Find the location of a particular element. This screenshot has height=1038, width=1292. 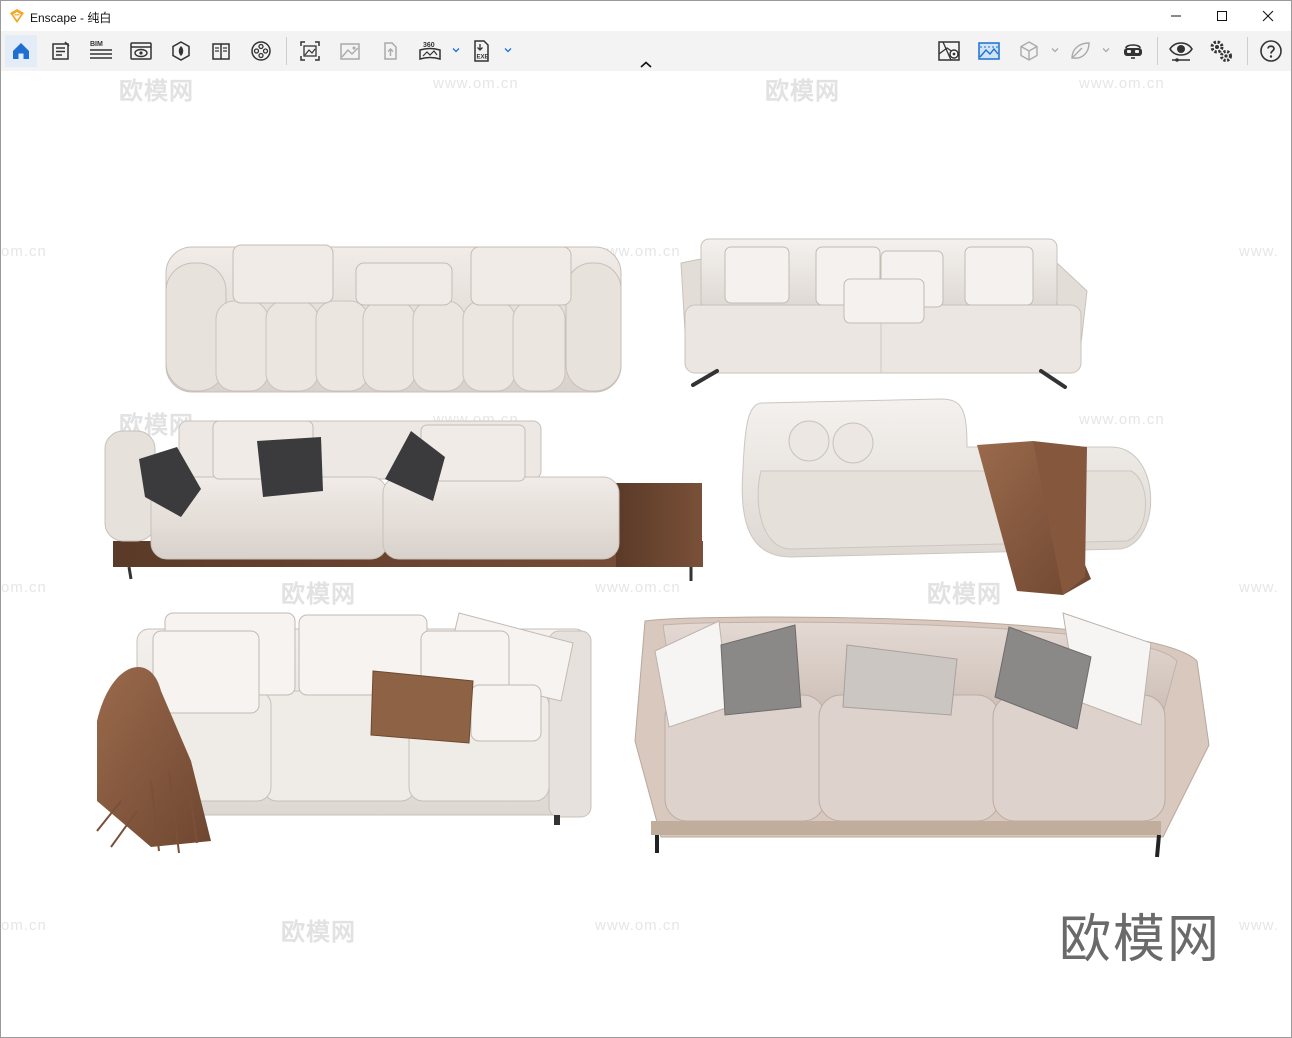

maximize-button is located at coordinates (1222, 16).